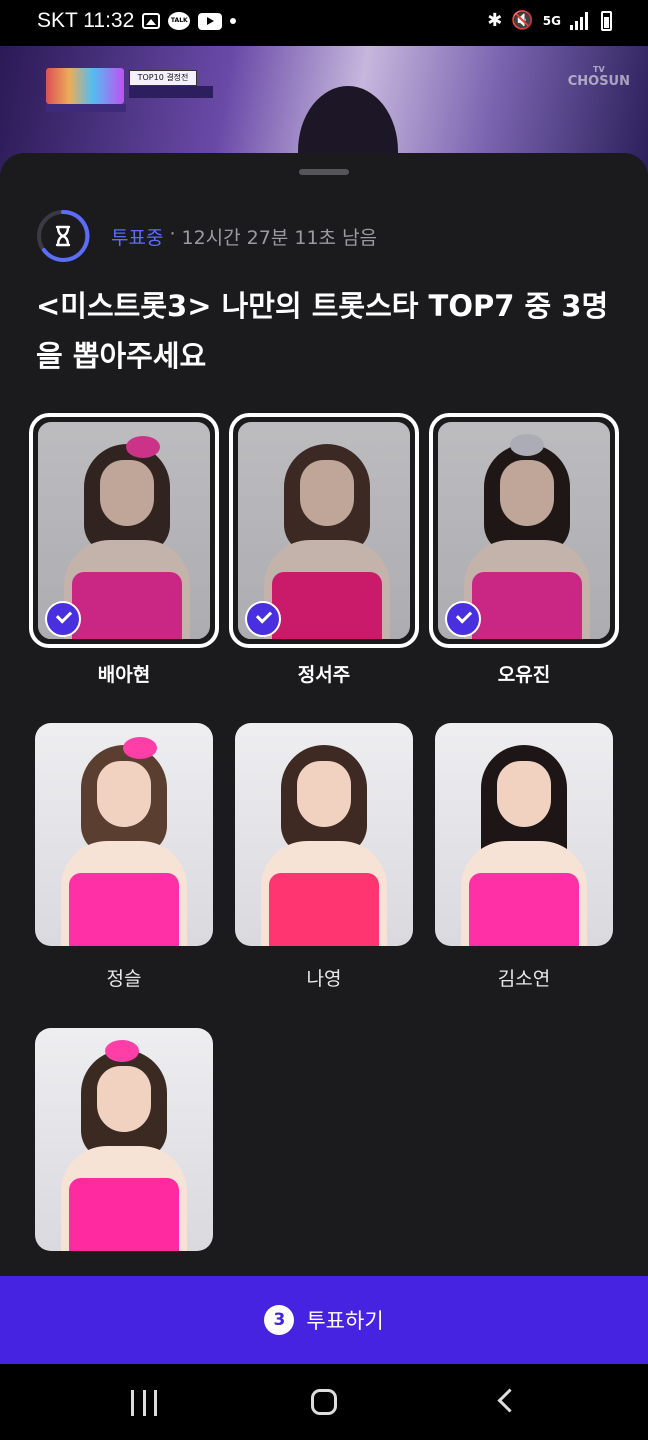 The image size is (648, 1440). I want to click on caption-subline, so click(171, 92).